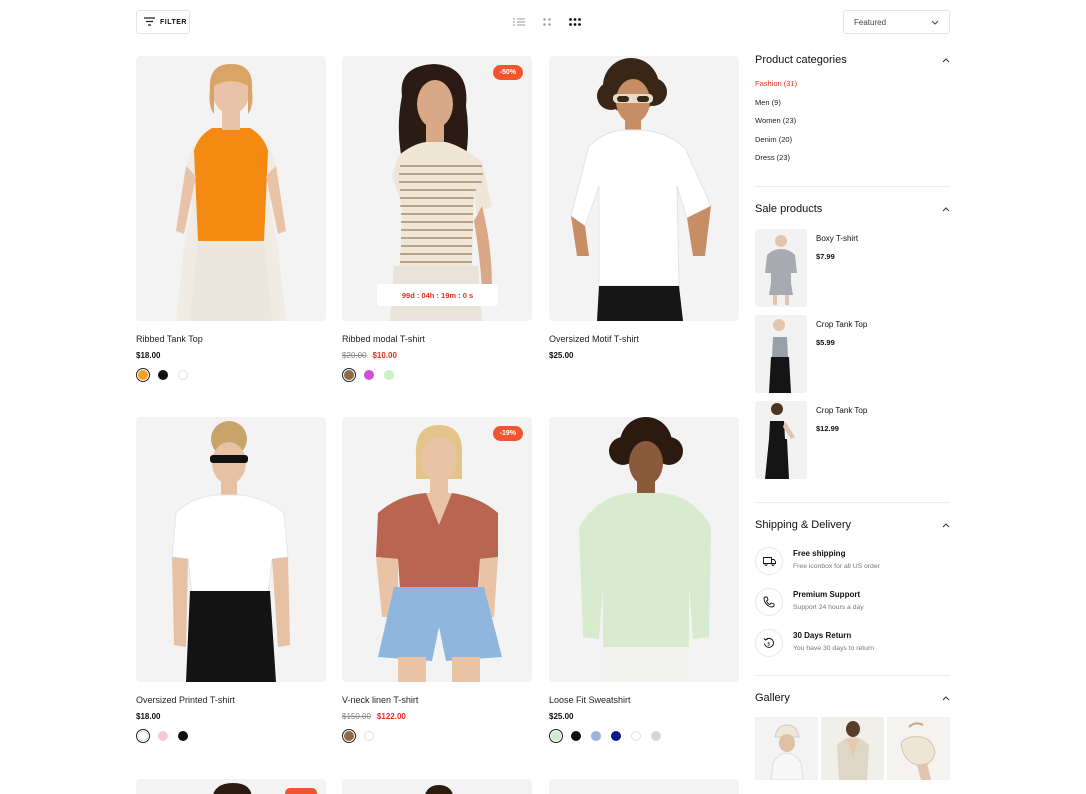 The image size is (1086, 794). What do you see at coordinates (231, 339) in the screenshot?
I see `product-name: Ribbed Tank Top` at bounding box center [231, 339].